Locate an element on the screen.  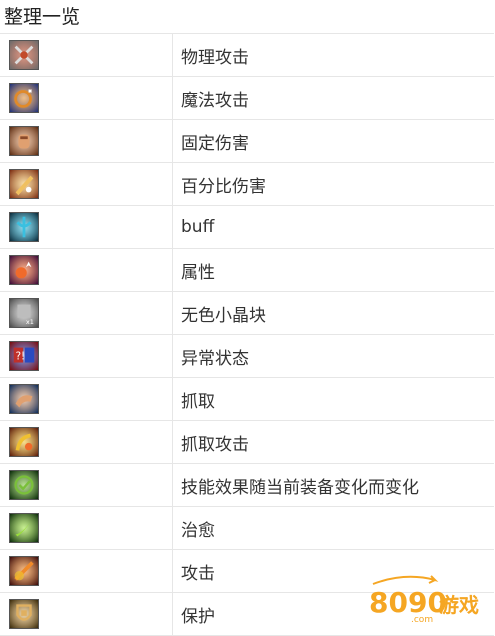
row-label: 抓取 is located at coordinates (333, 399).